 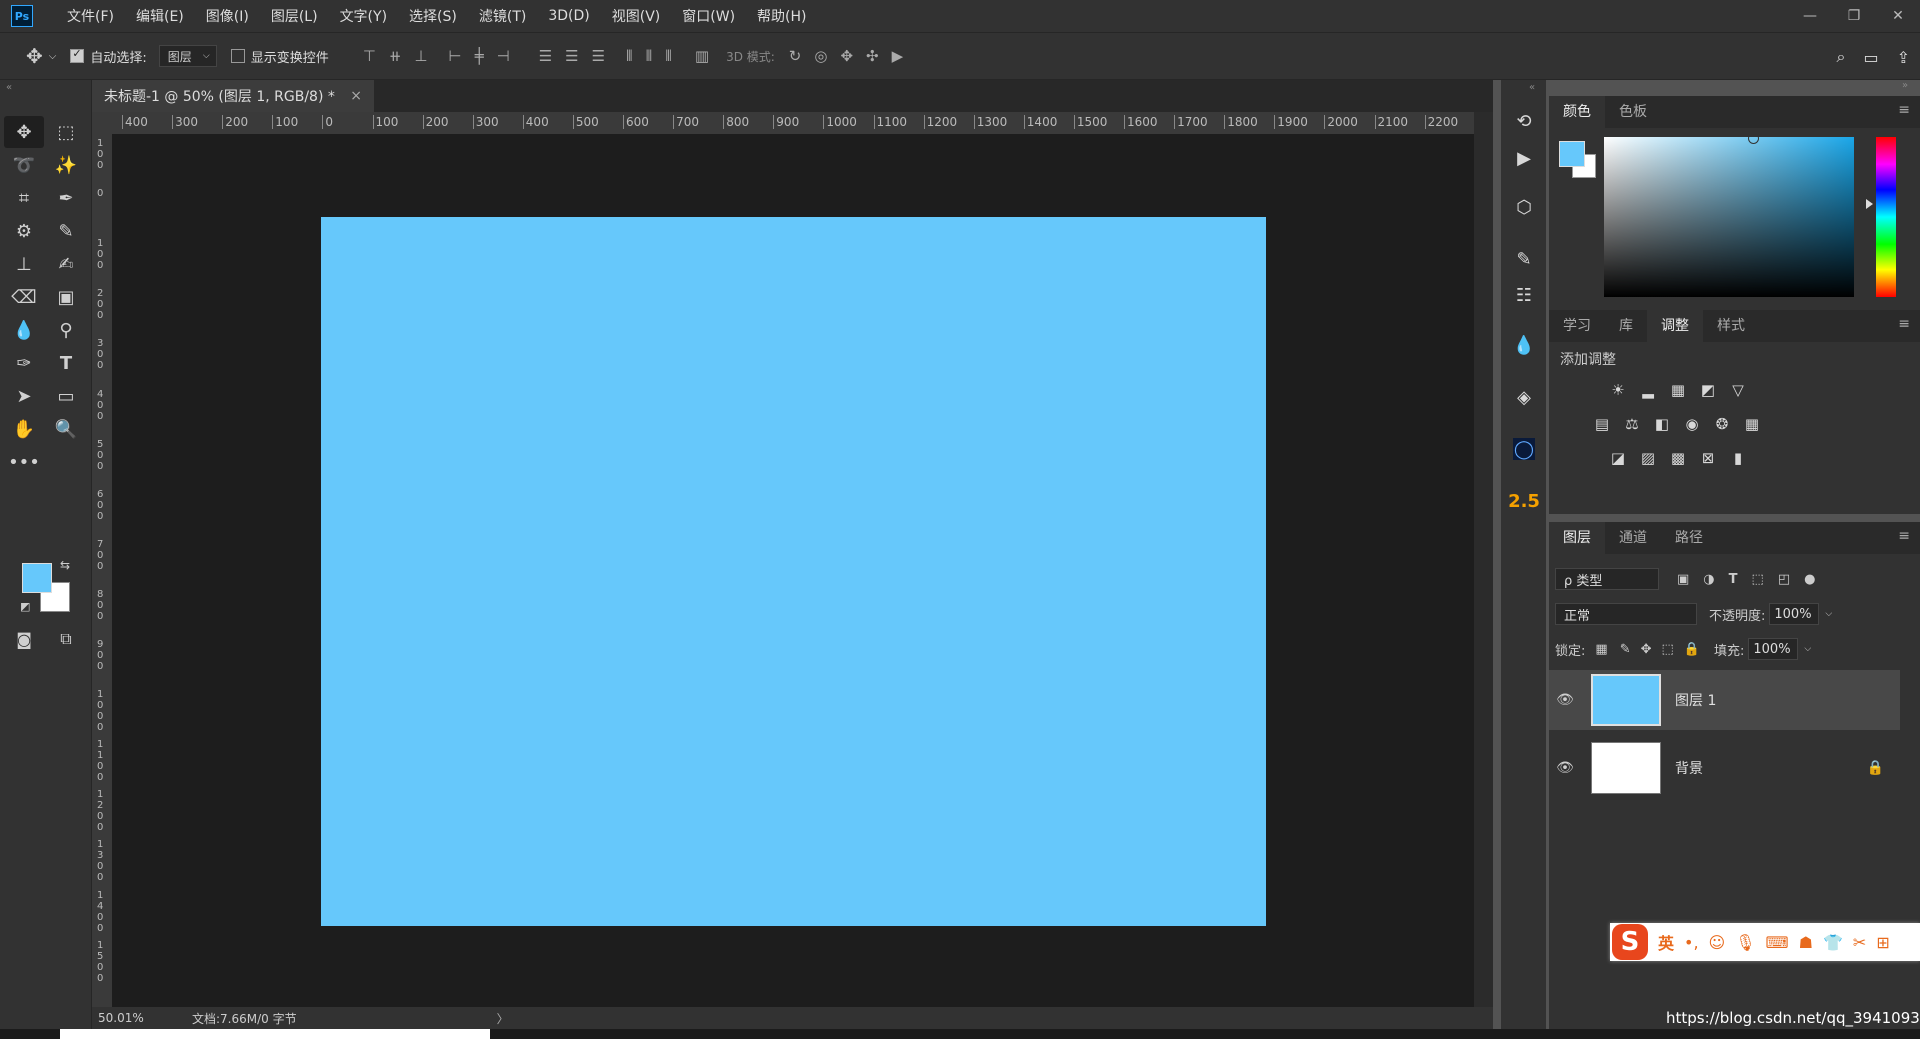 What do you see at coordinates (503, 1018) in the screenshot?
I see `status-menu-arrow-icon: 〉` at bounding box center [503, 1018].